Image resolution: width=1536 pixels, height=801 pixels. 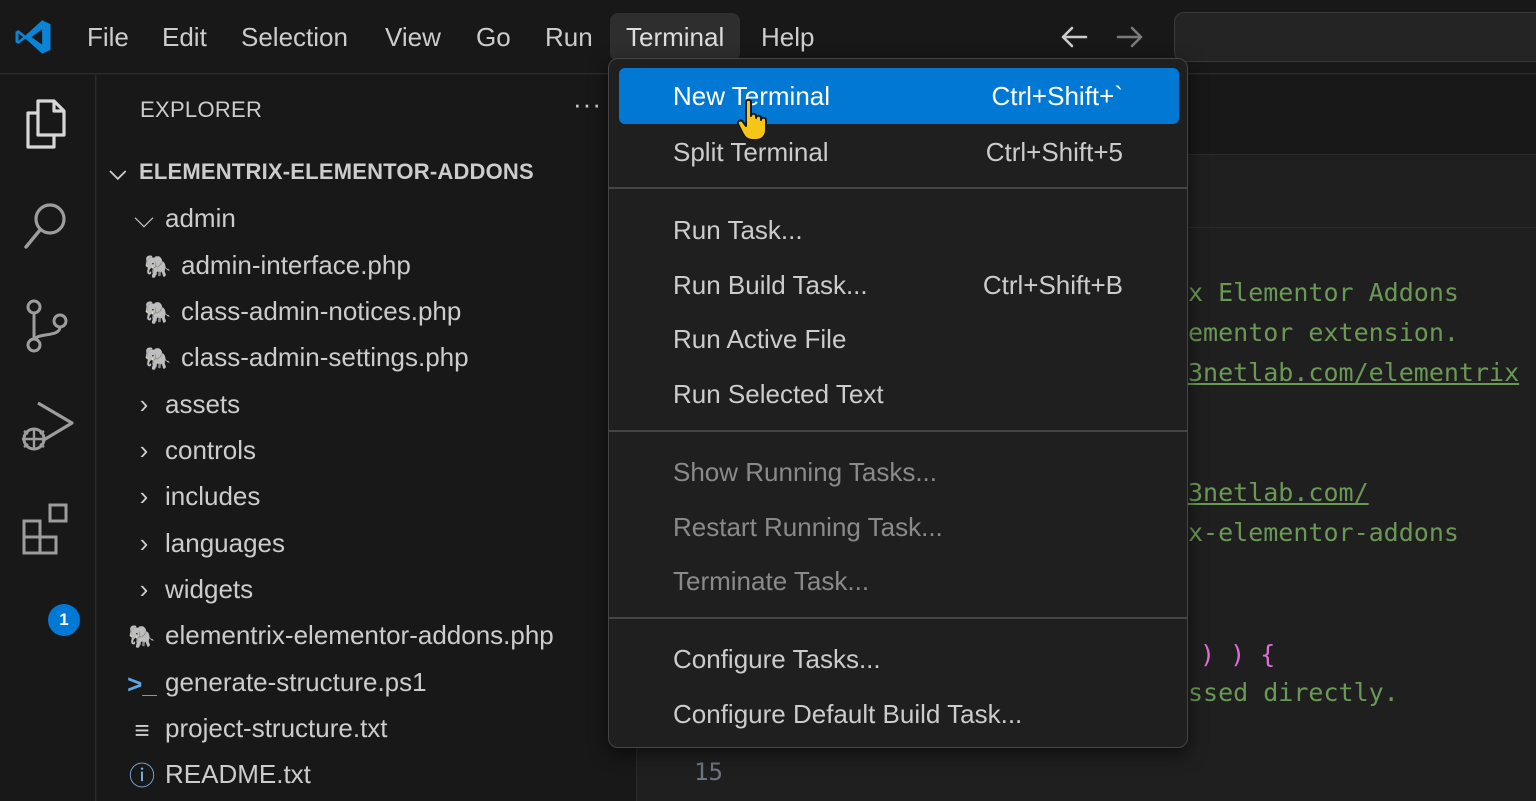 I want to click on code-line: x-elementor-addons, so click(x=1323, y=532).